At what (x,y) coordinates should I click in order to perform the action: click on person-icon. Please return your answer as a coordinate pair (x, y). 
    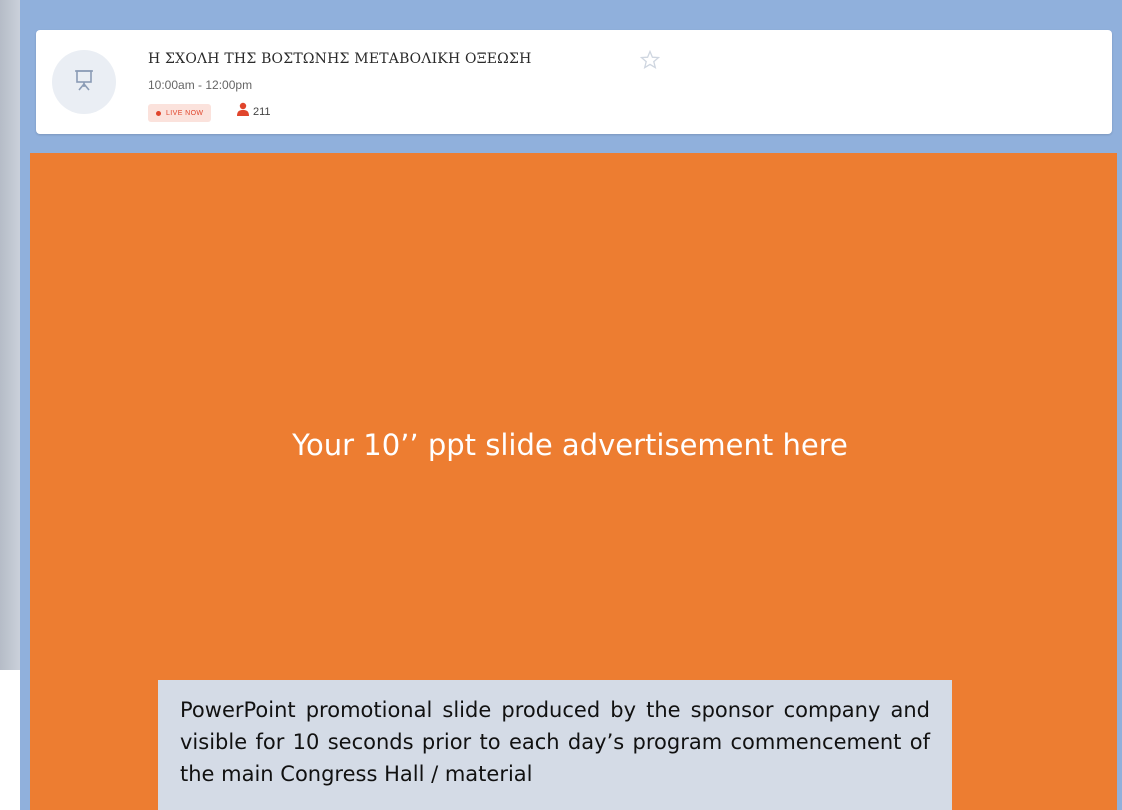
    Looking at the image, I should click on (243, 111).